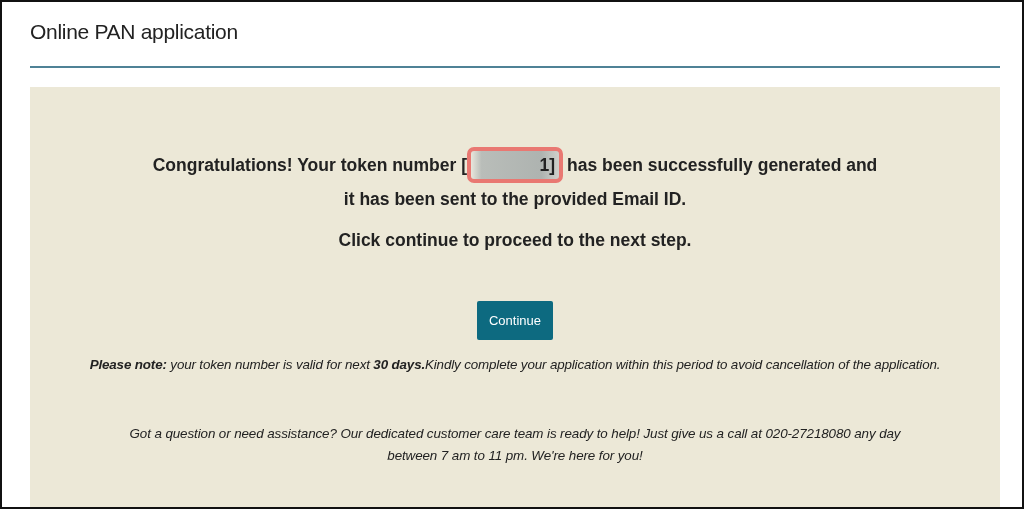  Describe the element at coordinates (515, 320) in the screenshot. I see `continue-button: Continue` at that location.